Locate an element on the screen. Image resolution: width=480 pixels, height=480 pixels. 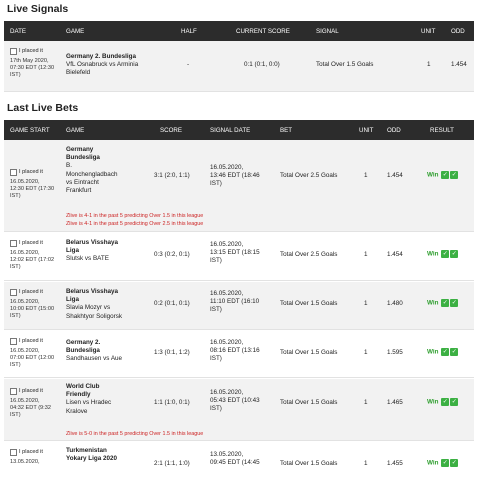
league-name: Germany is located at coordinates (80, 149).